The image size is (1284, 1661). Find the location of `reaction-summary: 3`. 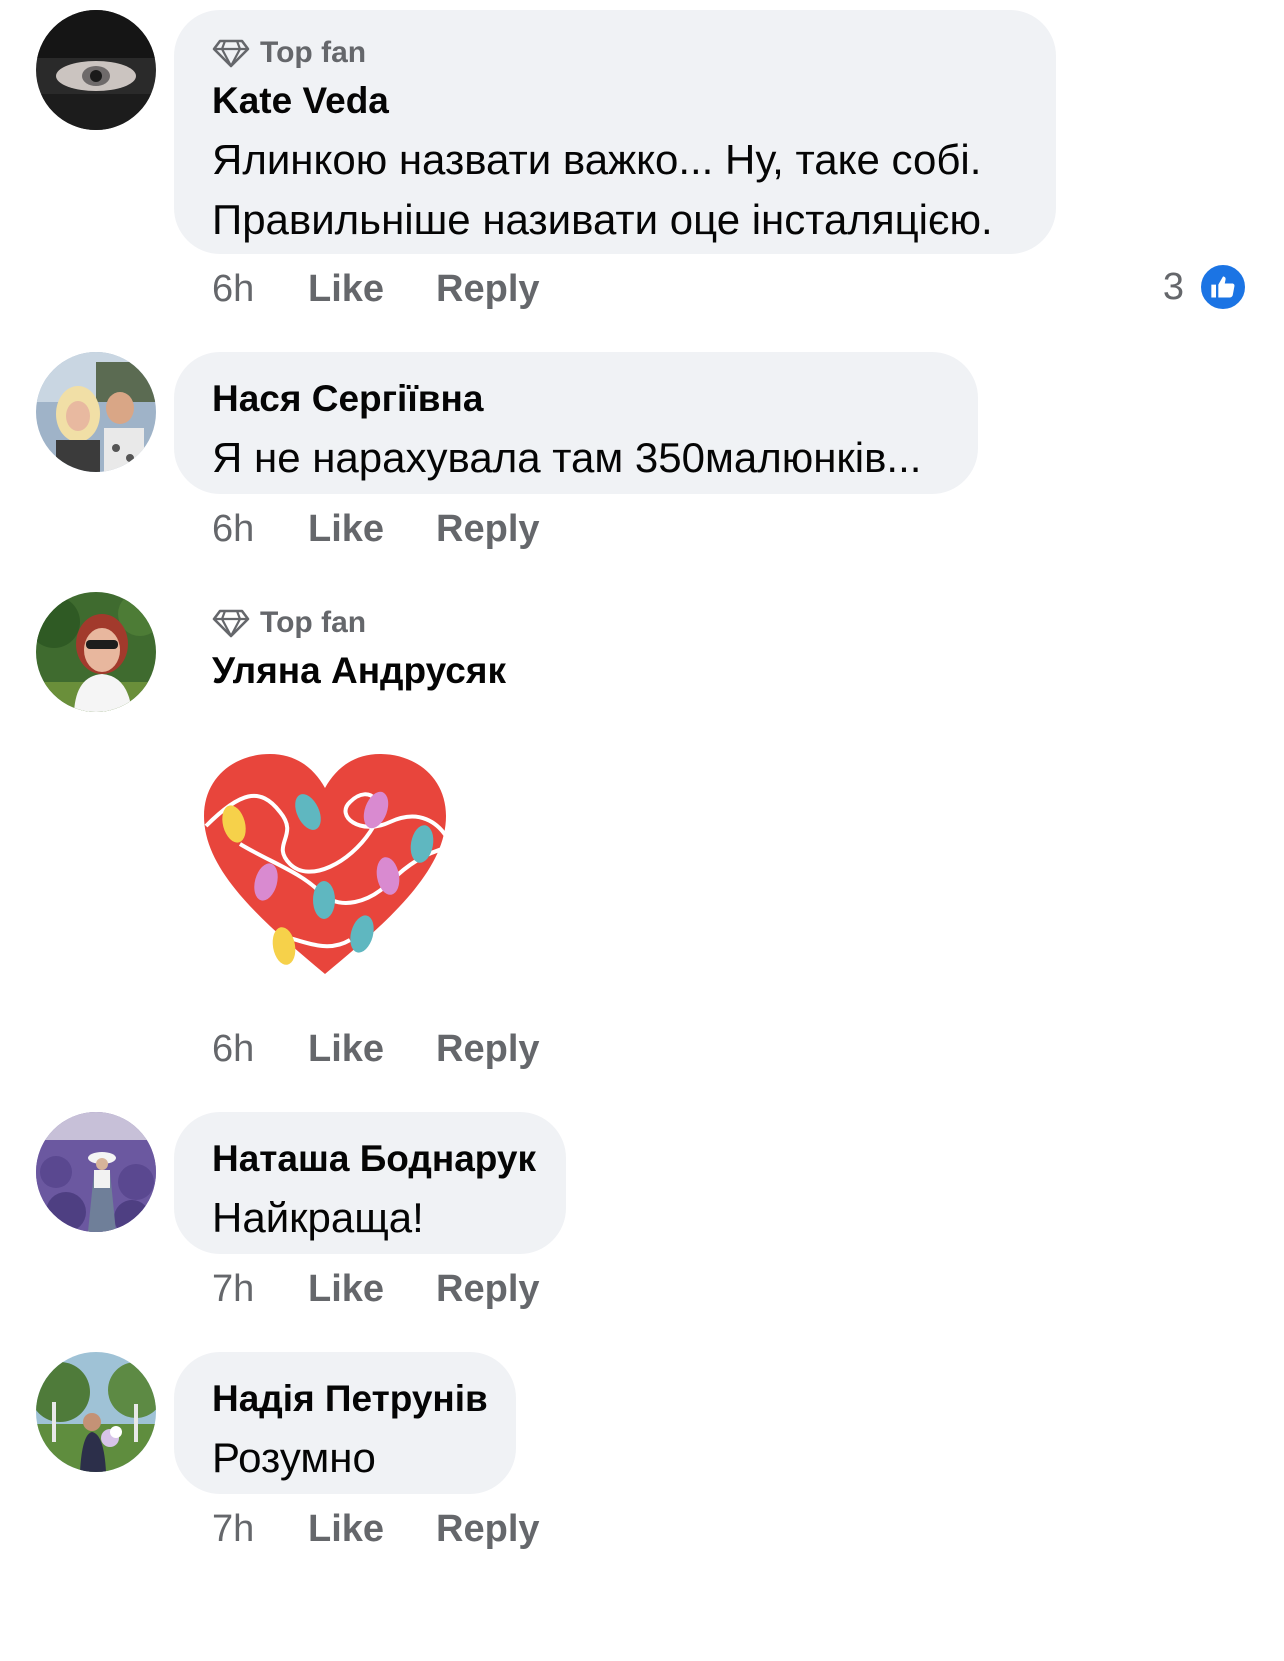

reaction-summary: 3 is located at coordinates (1205, 287).